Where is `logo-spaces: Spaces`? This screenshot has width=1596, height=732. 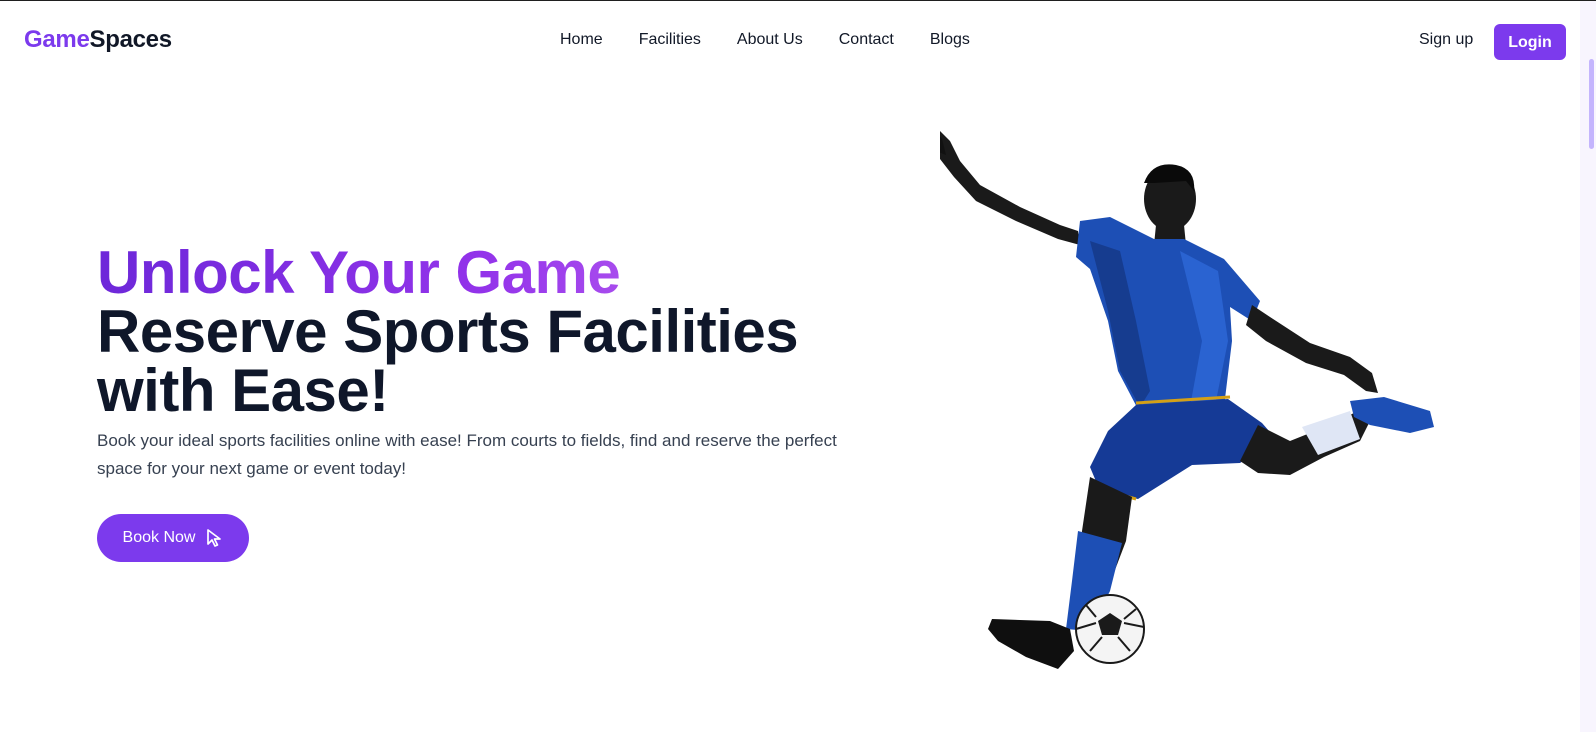 logo-spaces: Spaces is located at coordinates (131, 39).